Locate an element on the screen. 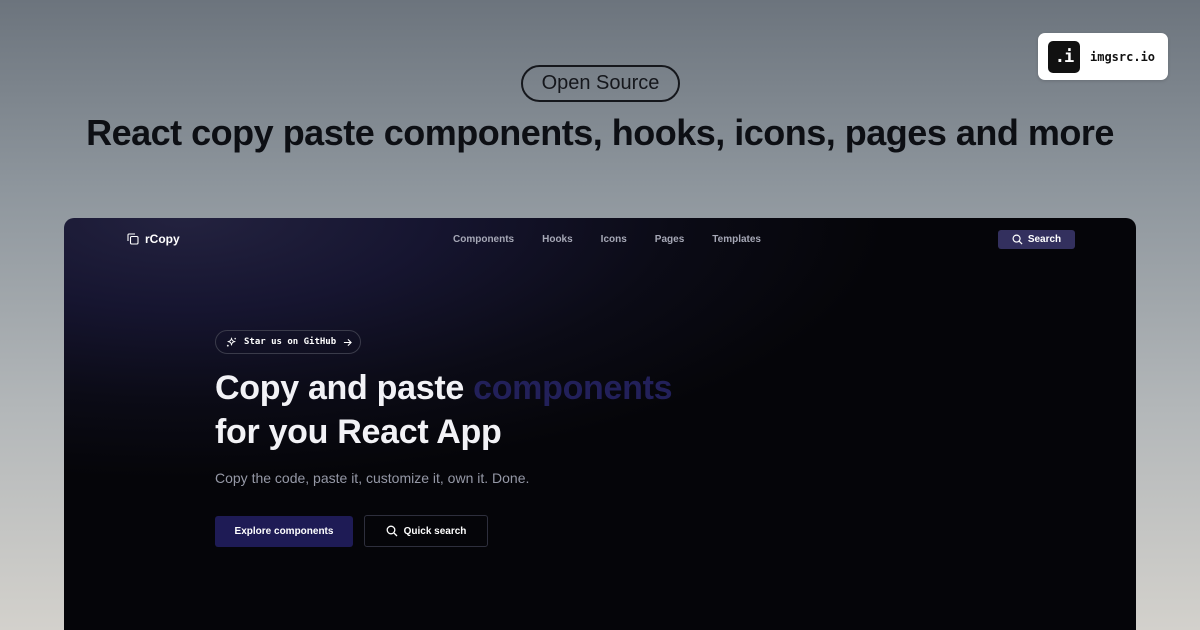 The image size is (1200, 630). imgsrc-brand-name: imgsrc.io is located at coordinates (1123, 56).